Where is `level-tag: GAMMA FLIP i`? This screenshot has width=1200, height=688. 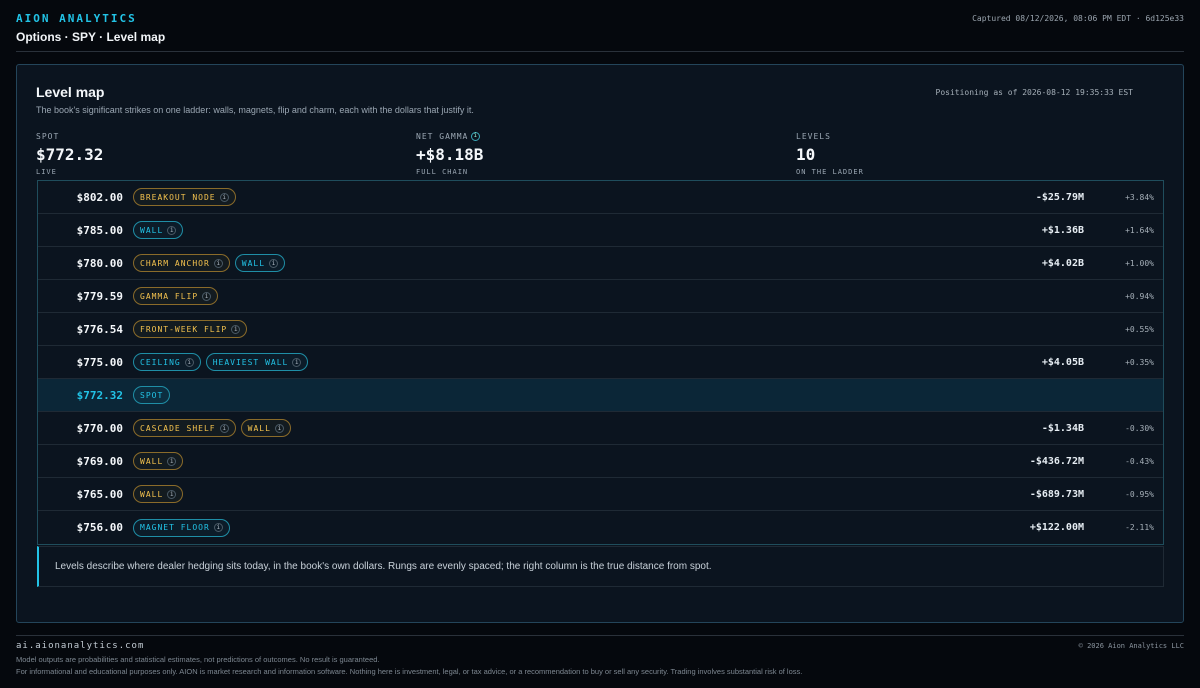 level-tag: GAMMA FLIP i is located at coordinates (176, 296).